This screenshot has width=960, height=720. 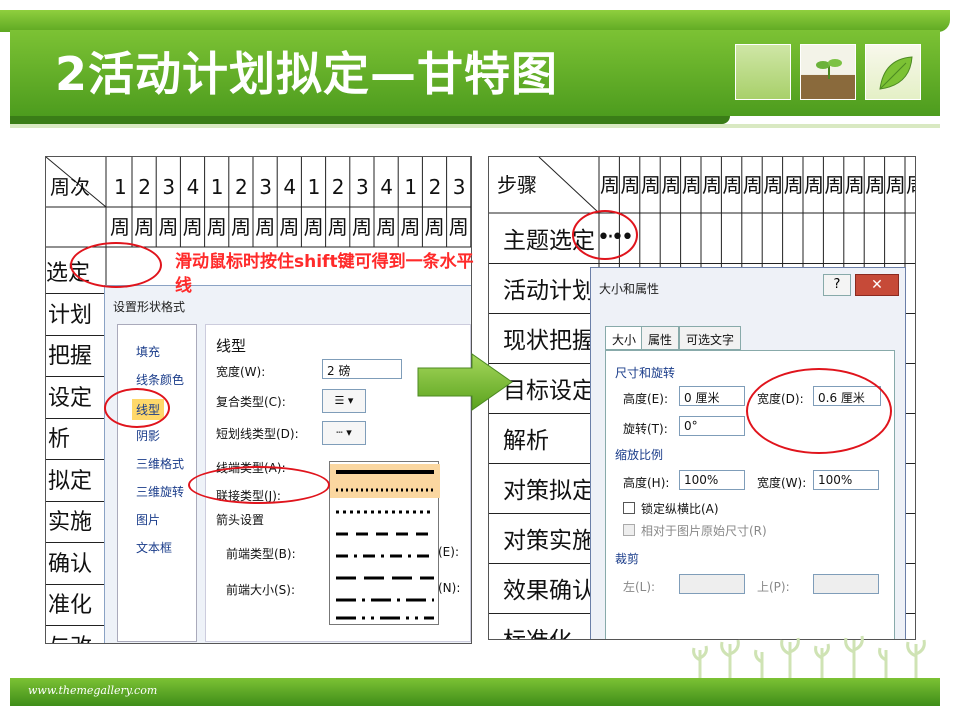 I want to click on relative-checkbox, so click(x=629, y=530).